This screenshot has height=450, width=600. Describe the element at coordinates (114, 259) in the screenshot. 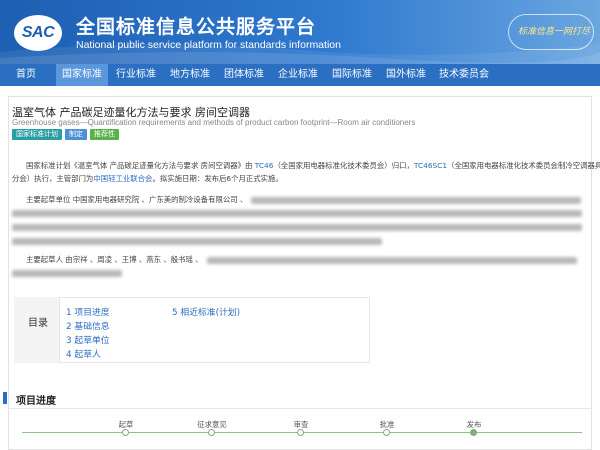

I see `drafters-text: 主要起草人 由宗祥 、周凌 、王博 、燕东 、殷书瑶 、` at that location.